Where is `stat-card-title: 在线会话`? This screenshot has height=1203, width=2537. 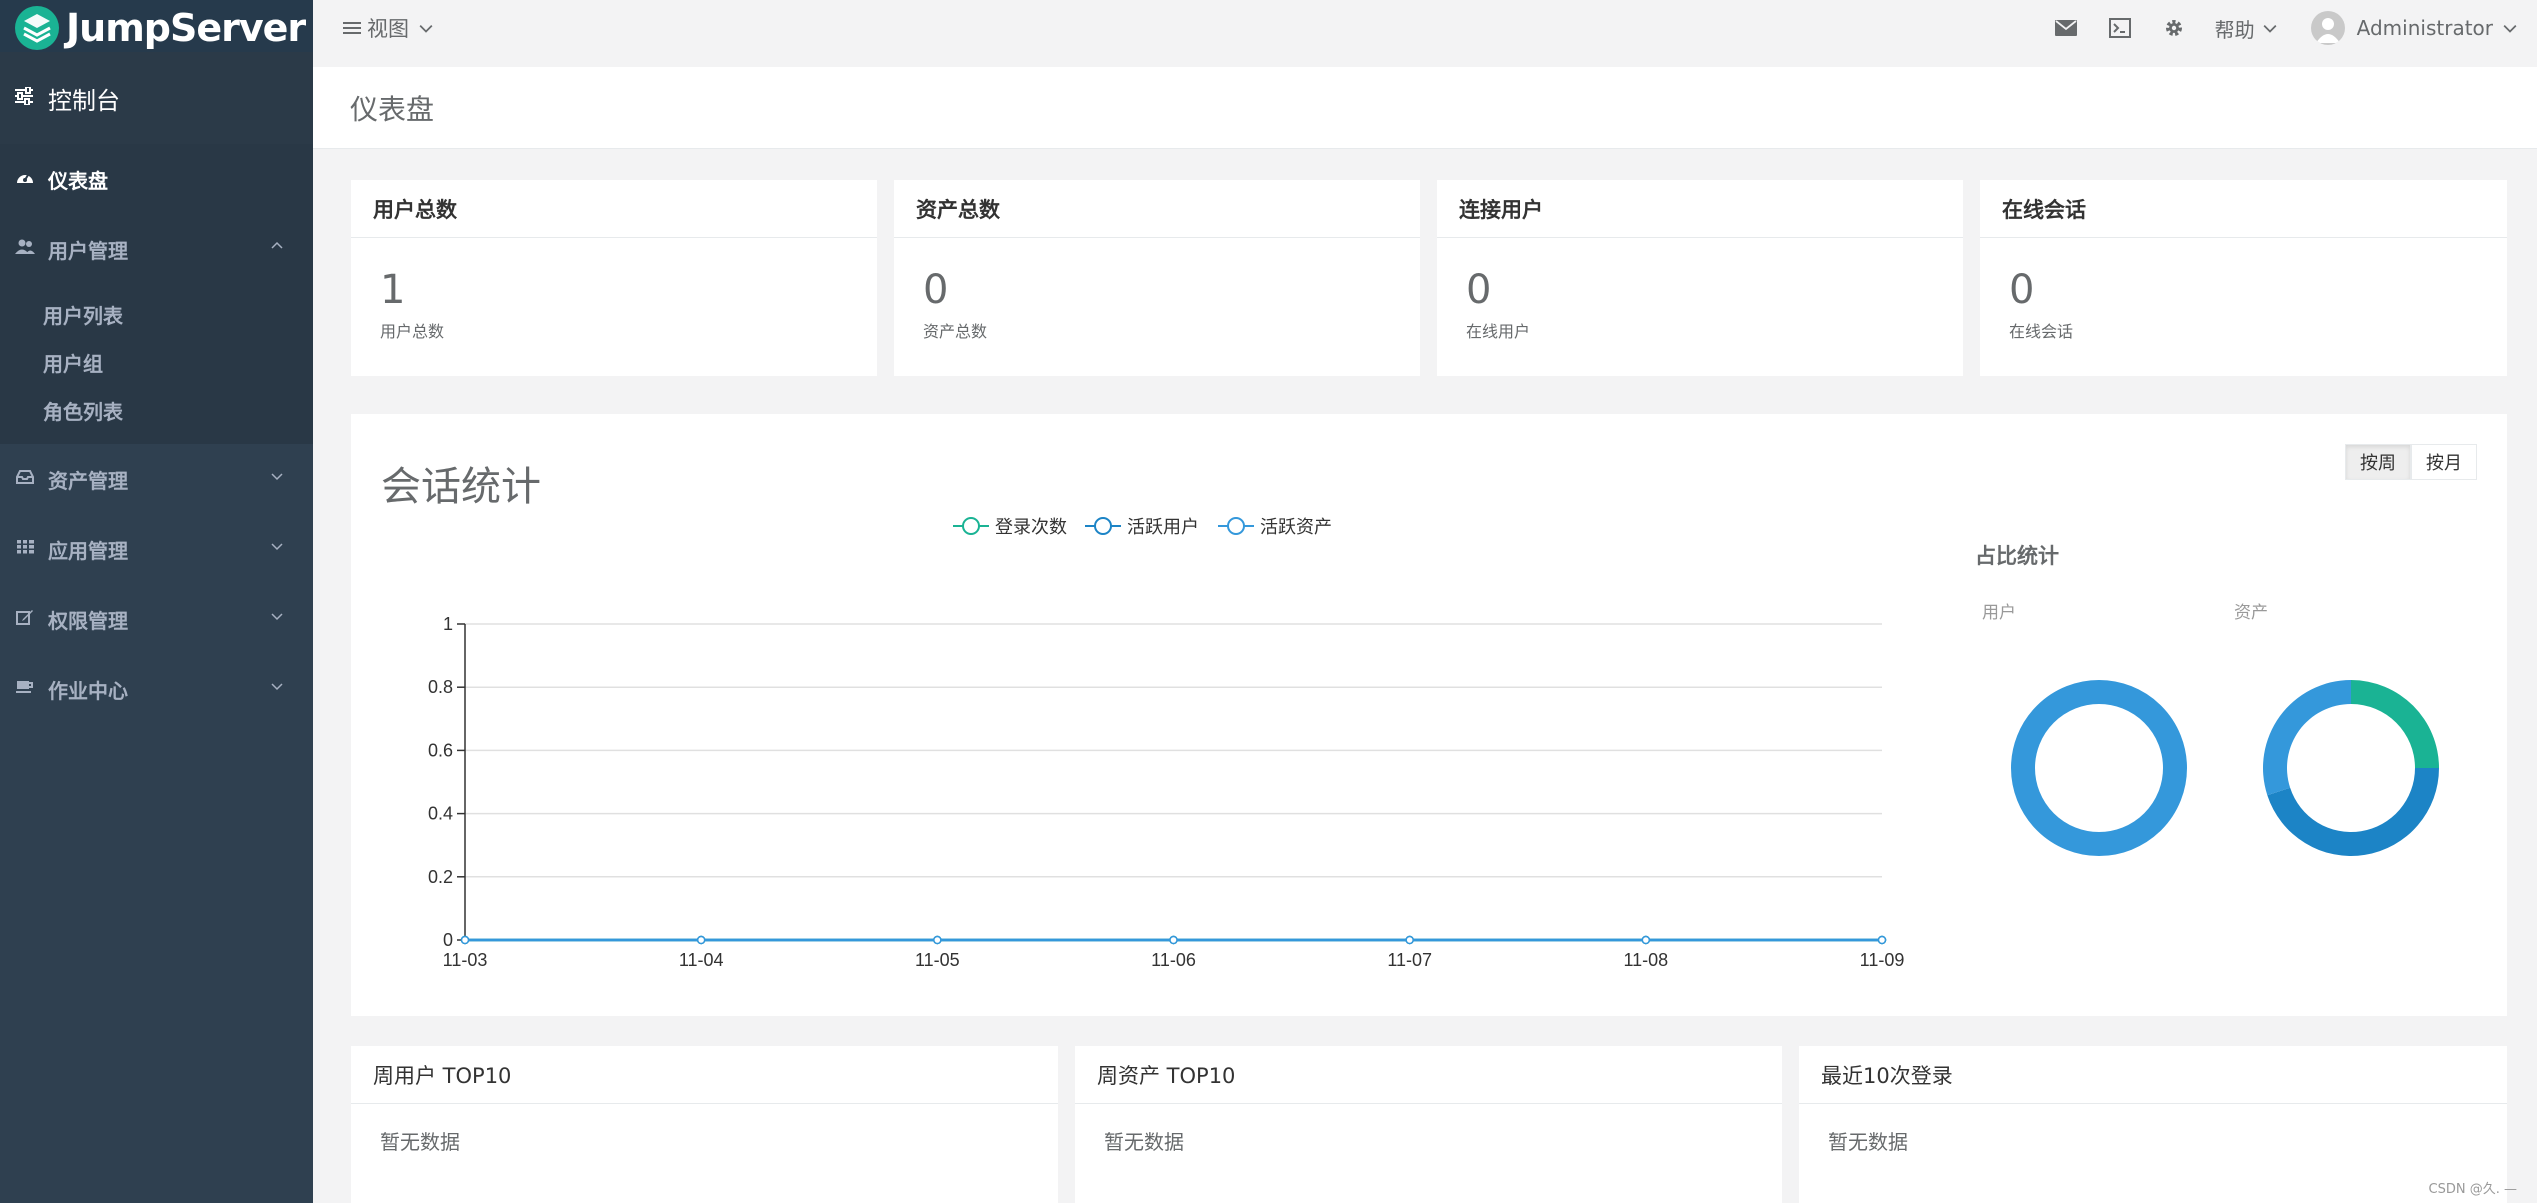 stat-card-title: 在线会话 is located at coordinates (2243, 209).